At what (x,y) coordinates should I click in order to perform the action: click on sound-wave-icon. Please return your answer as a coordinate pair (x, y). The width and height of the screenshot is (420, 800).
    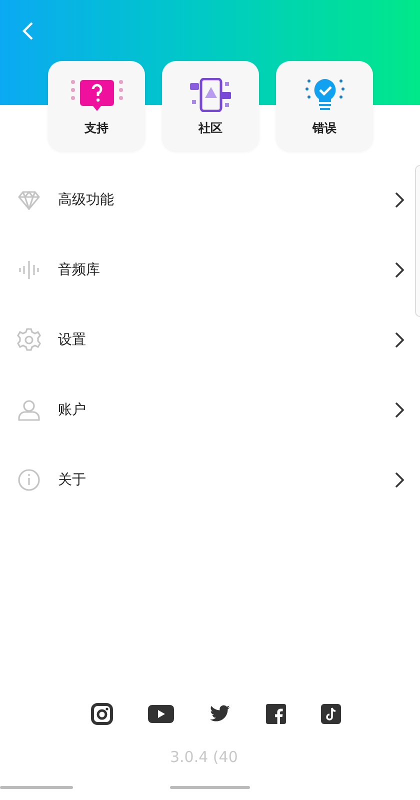
    Looking at the image, I should click on (29, 270).